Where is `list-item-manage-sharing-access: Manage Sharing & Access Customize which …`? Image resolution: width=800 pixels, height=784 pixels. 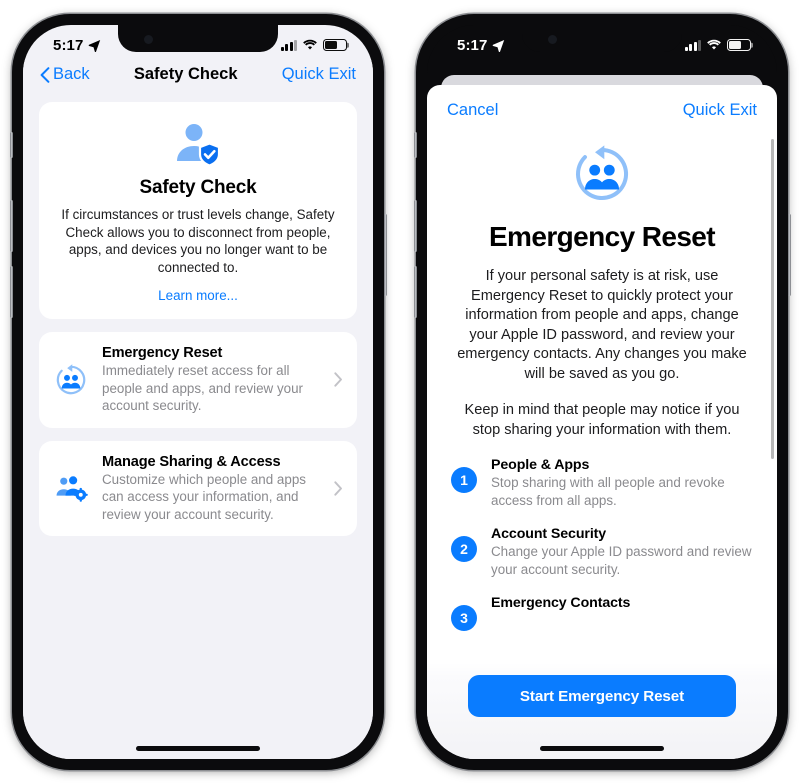
list-item-manage-sharing-access: Manage Sharing & Access Customize which … is located at coordinates (198, 488).